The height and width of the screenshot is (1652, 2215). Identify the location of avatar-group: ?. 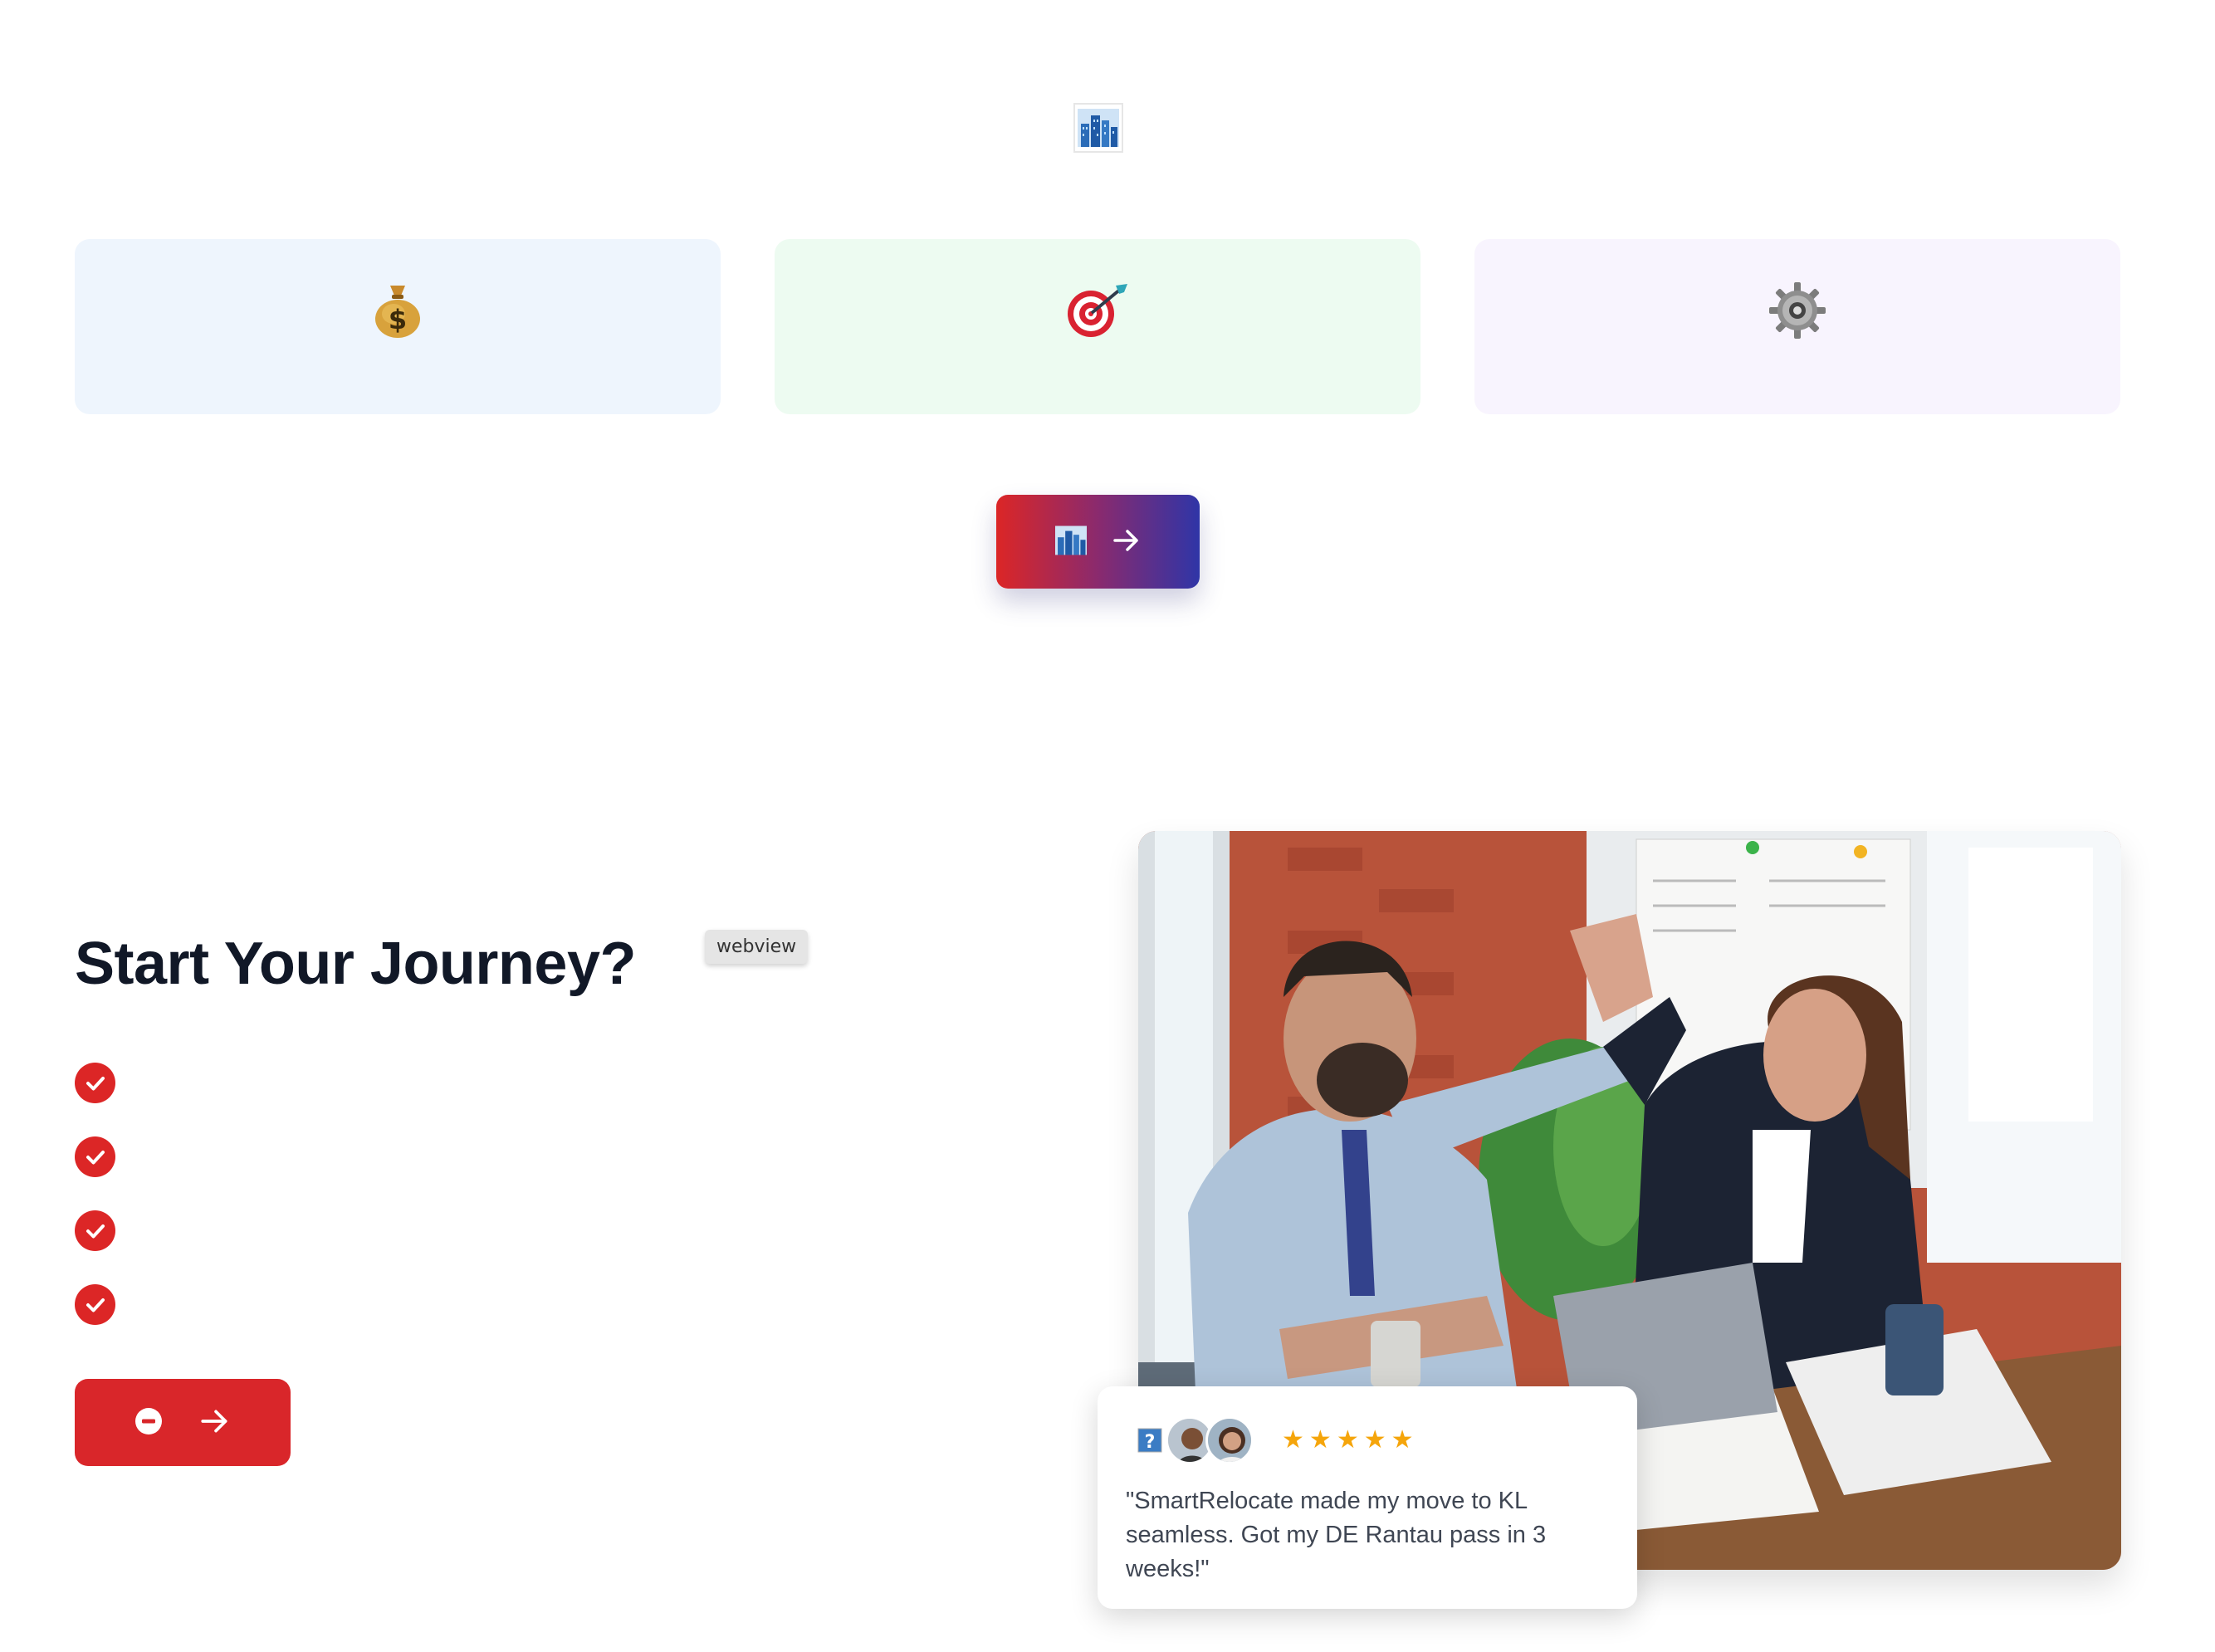
(1190, 1440).